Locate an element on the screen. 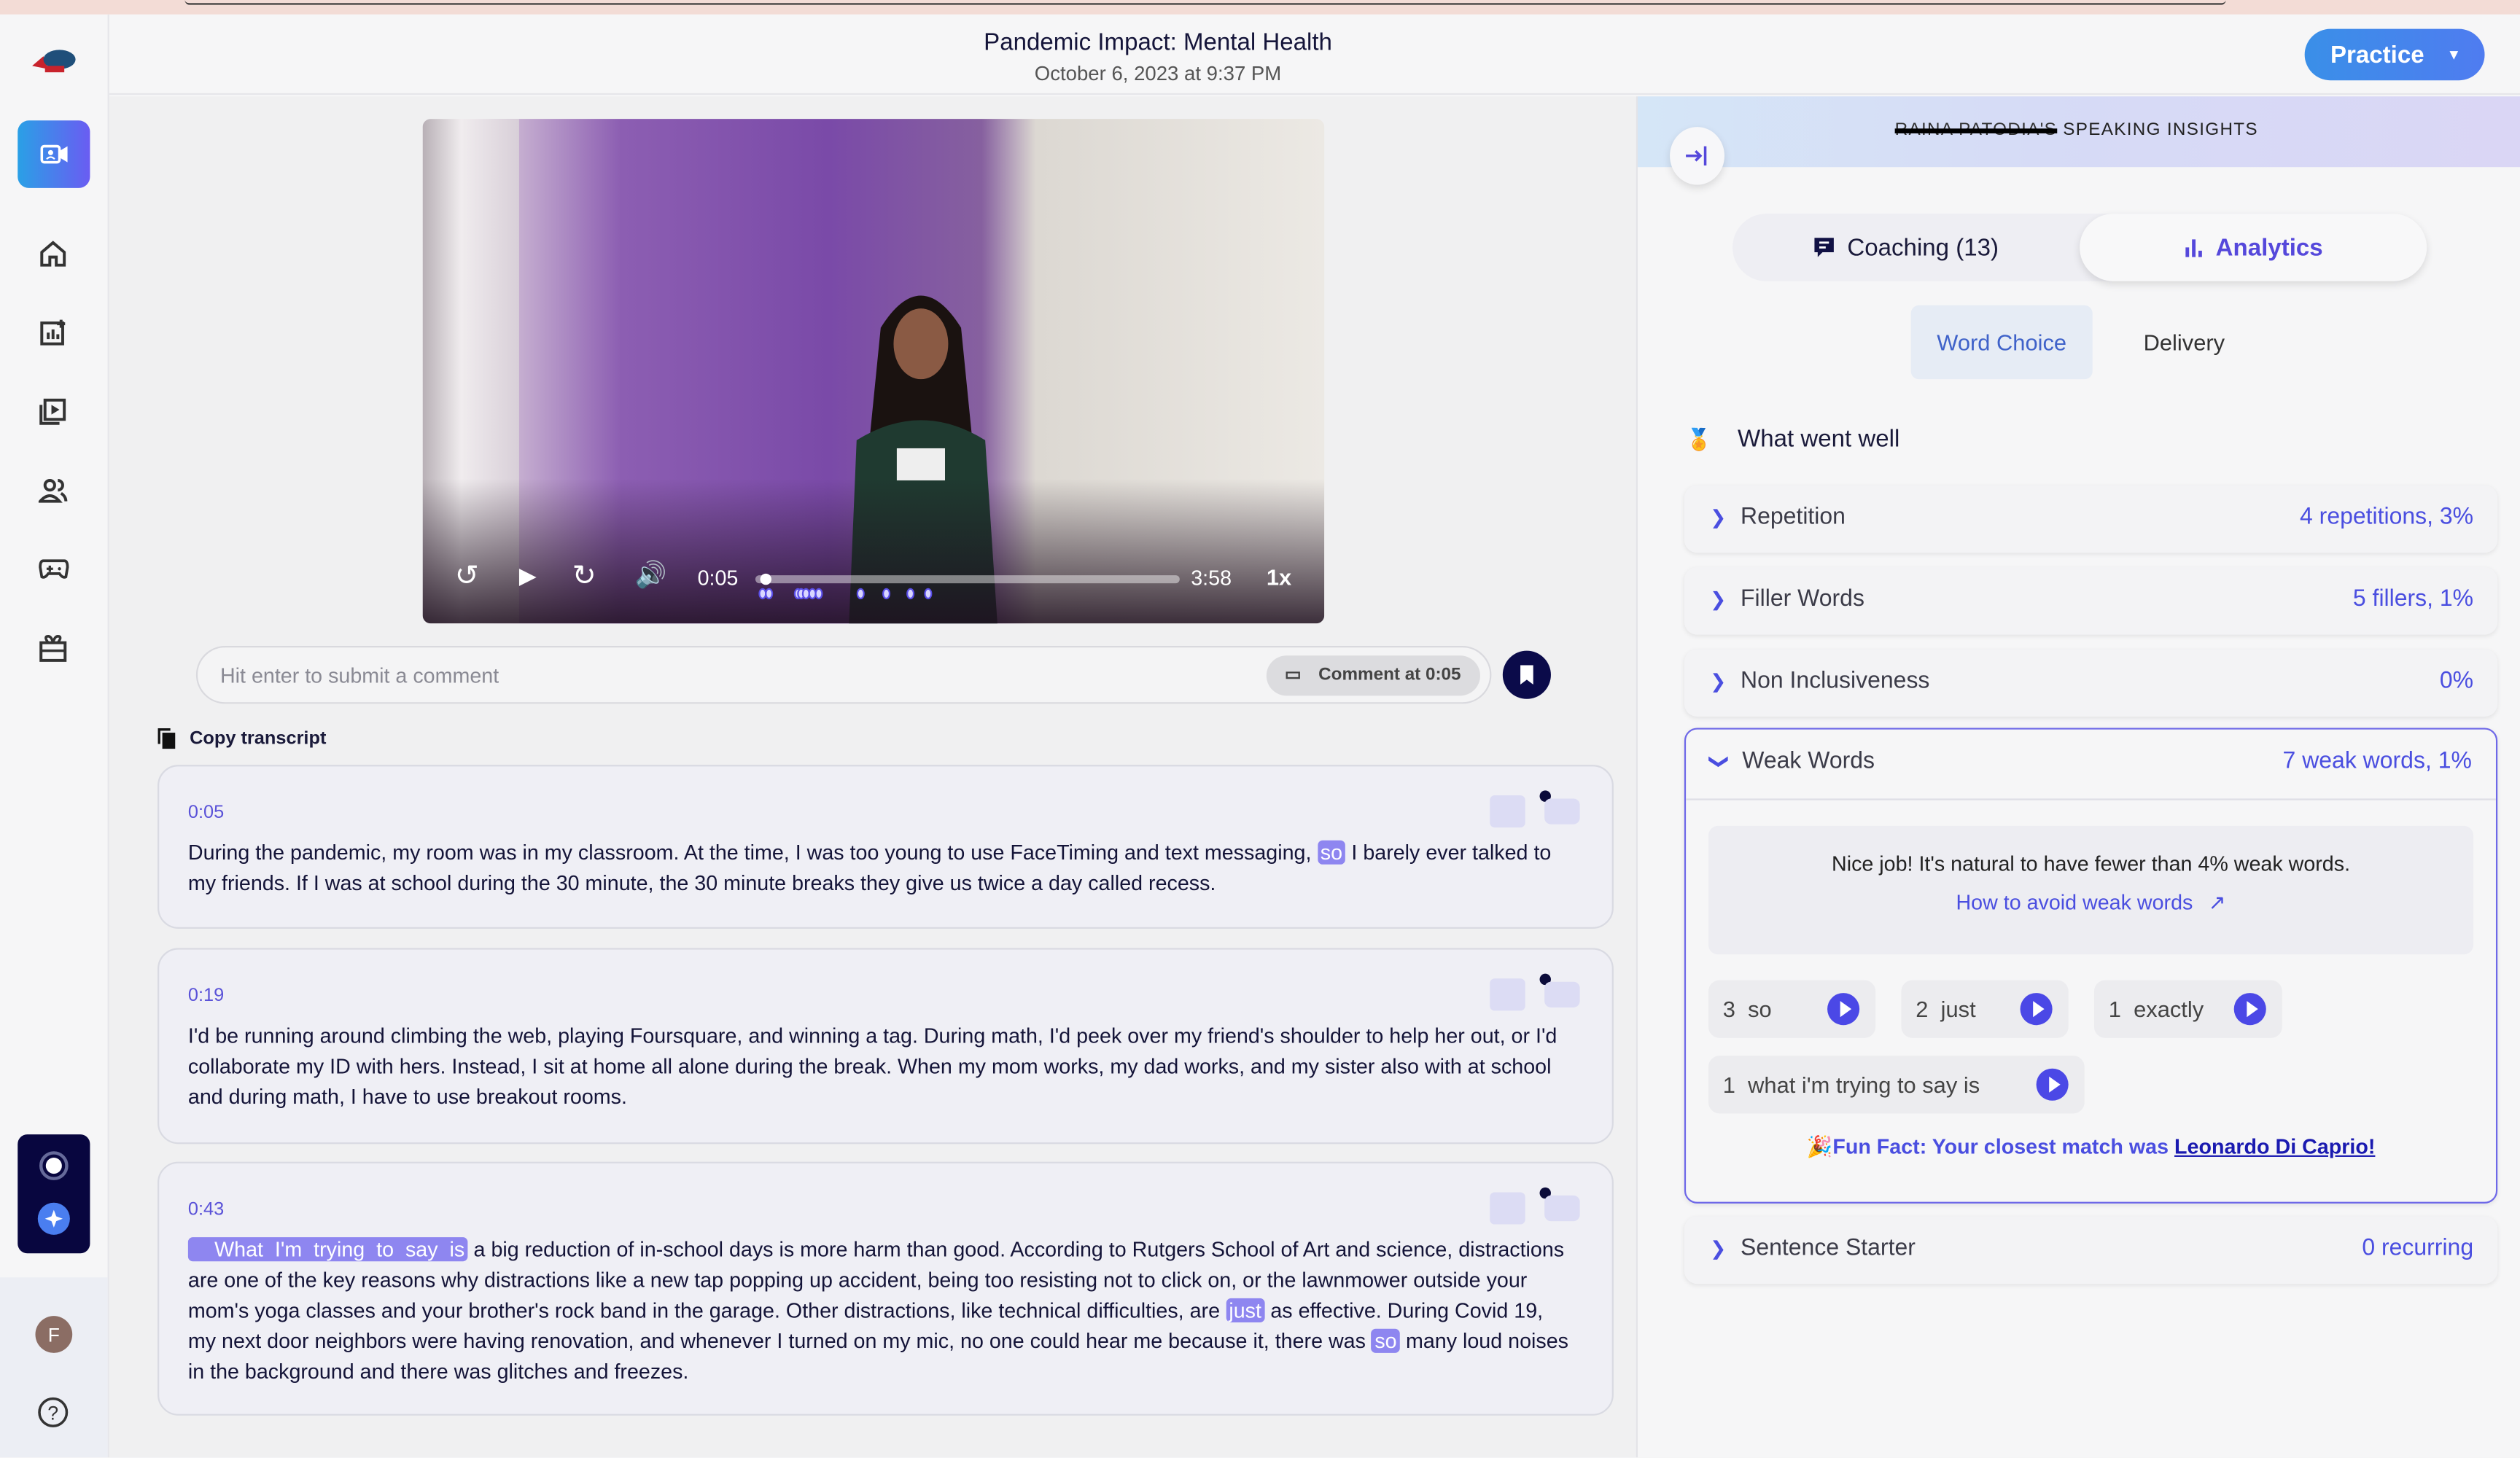 The height and width of the screenshot is (1458, 2520). sidebar-item-users is located at coordinates (52, 489).